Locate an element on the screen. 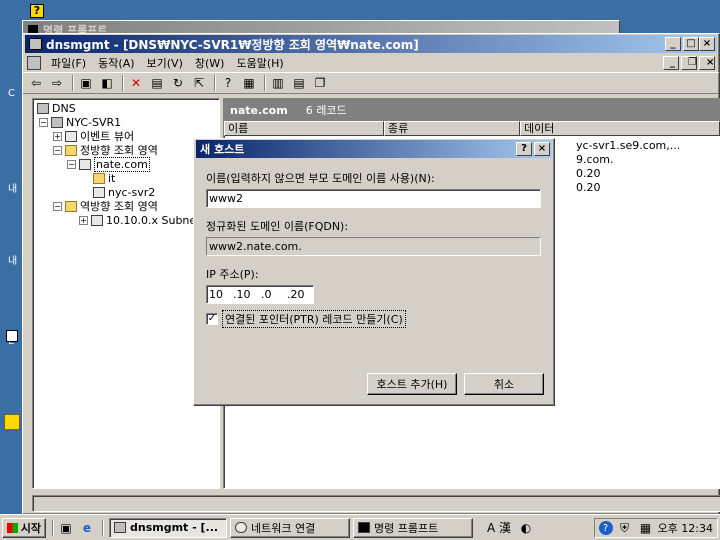  up-folder-icon: ▣ is located at coordinates (86, 83).